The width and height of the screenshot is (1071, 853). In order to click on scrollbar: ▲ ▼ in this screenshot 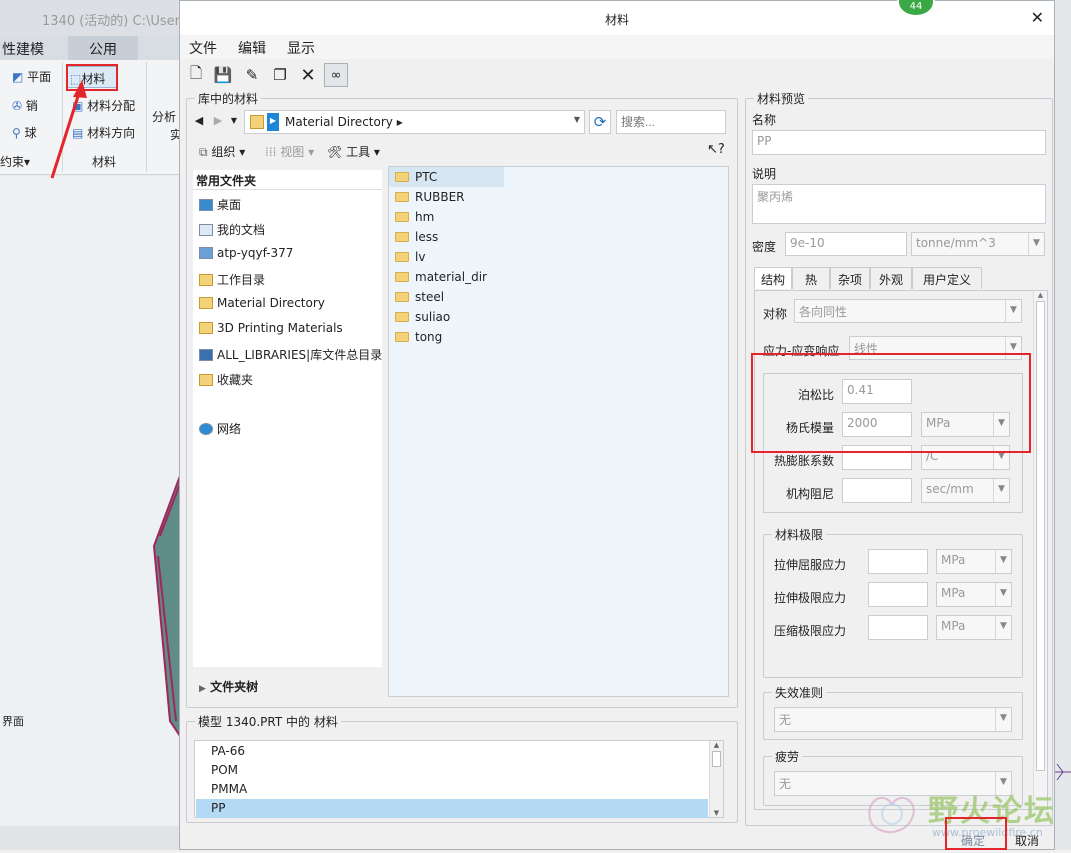, I will do `click(716, 779)`.